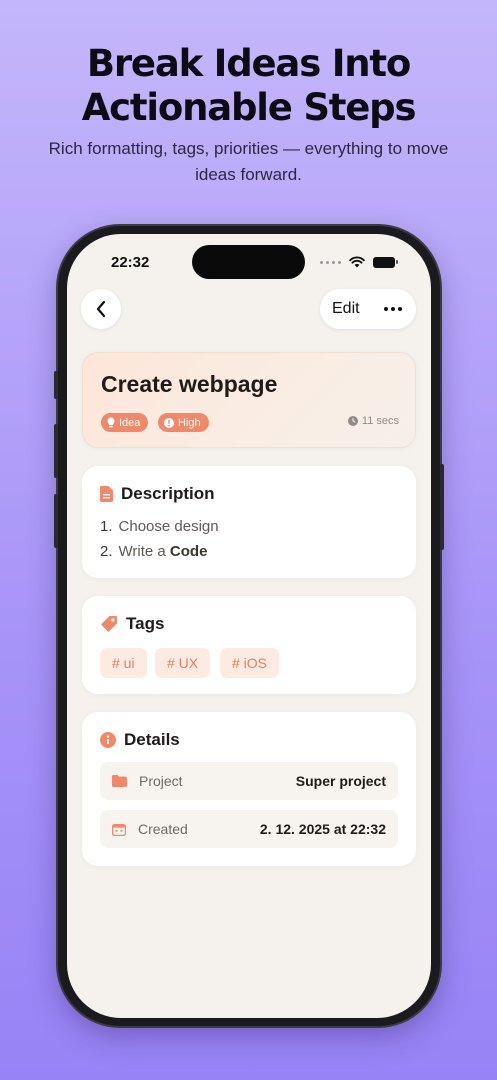  What do you see at coordinates (249, 645) in the screenshot?
I see `tags-card: Tags # ui # UX # iOS` at bounding box center [249, 645].